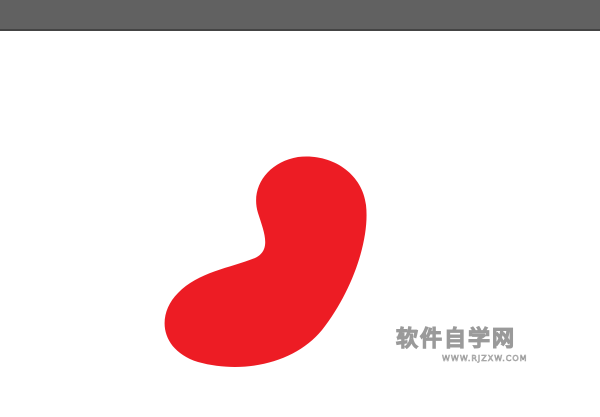 This screenshot has width=600, height=417. I want to click on watermark: 软件自学网 WWW.RJZXW.COM, so click(465, 347).